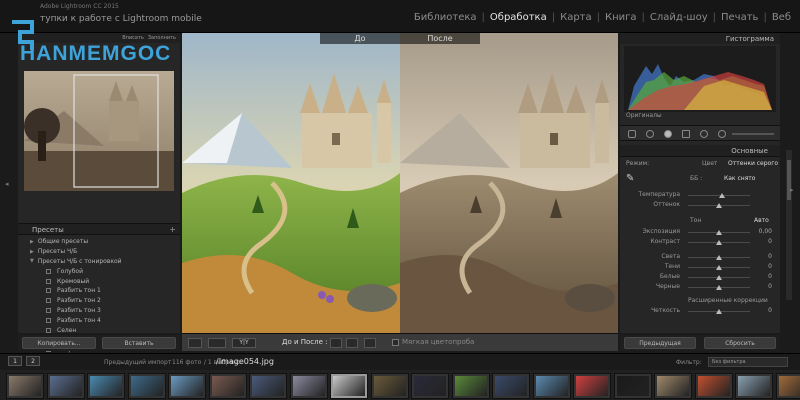 The image size is (800, 400). Describe the element at coordinates (621, 17) in the screenshot. I see `module-tab: Книга` at that location.